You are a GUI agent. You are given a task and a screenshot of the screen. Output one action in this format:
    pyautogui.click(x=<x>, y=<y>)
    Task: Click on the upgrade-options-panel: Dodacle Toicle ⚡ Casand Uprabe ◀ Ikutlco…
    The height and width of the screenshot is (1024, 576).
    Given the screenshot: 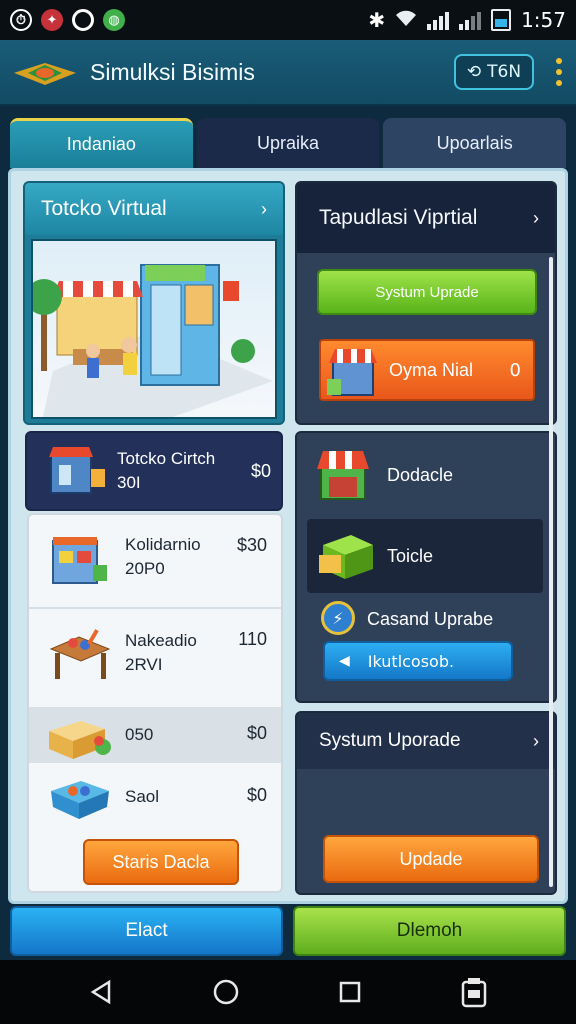 What is the action you would take?
    pyautogui.click(x=426, y=567)
    